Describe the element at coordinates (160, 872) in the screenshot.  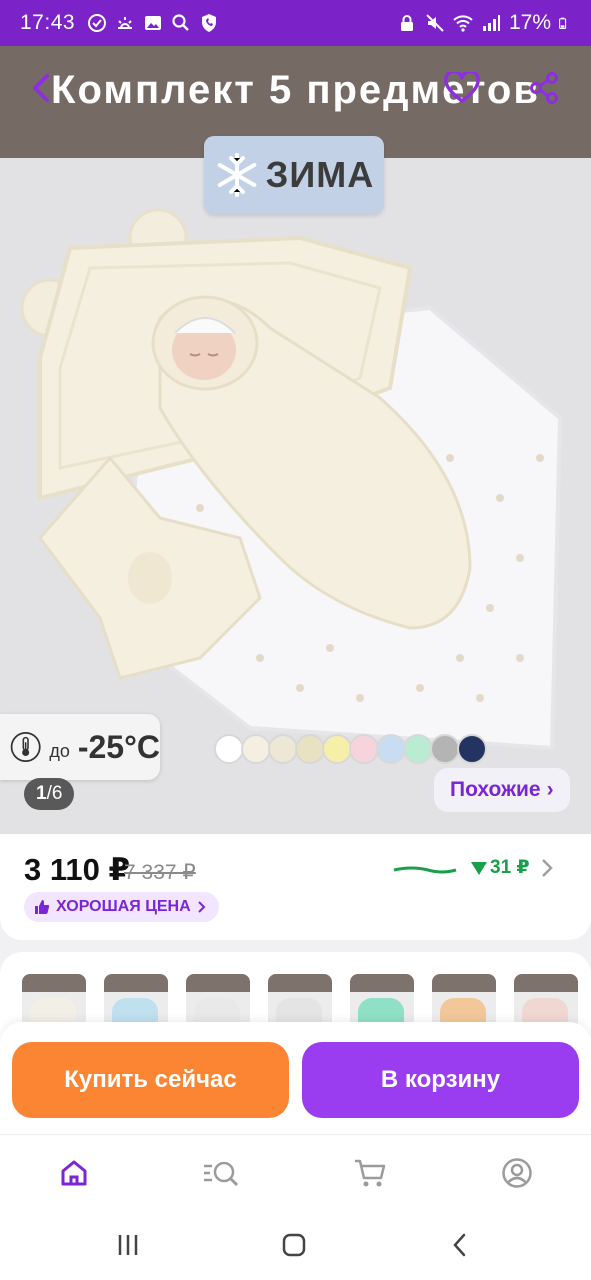
I see `old-price: 7 337 ₽` at that location.